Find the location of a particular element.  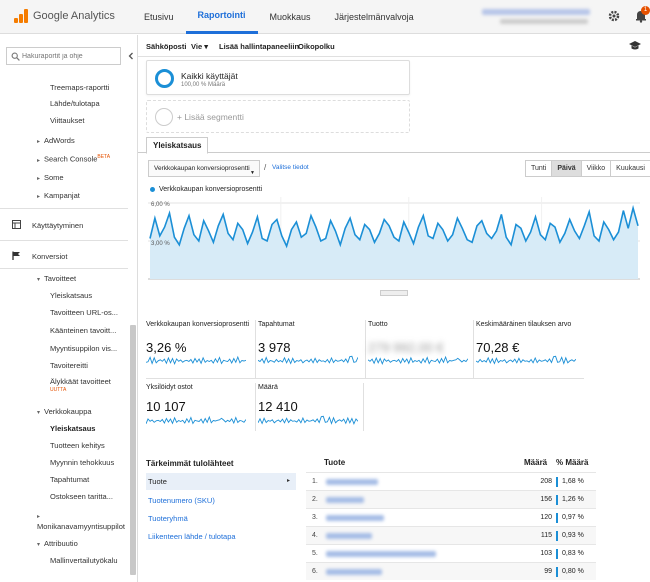

nav-tab-reporting: Raportointi is located at coordinates (221, 17).